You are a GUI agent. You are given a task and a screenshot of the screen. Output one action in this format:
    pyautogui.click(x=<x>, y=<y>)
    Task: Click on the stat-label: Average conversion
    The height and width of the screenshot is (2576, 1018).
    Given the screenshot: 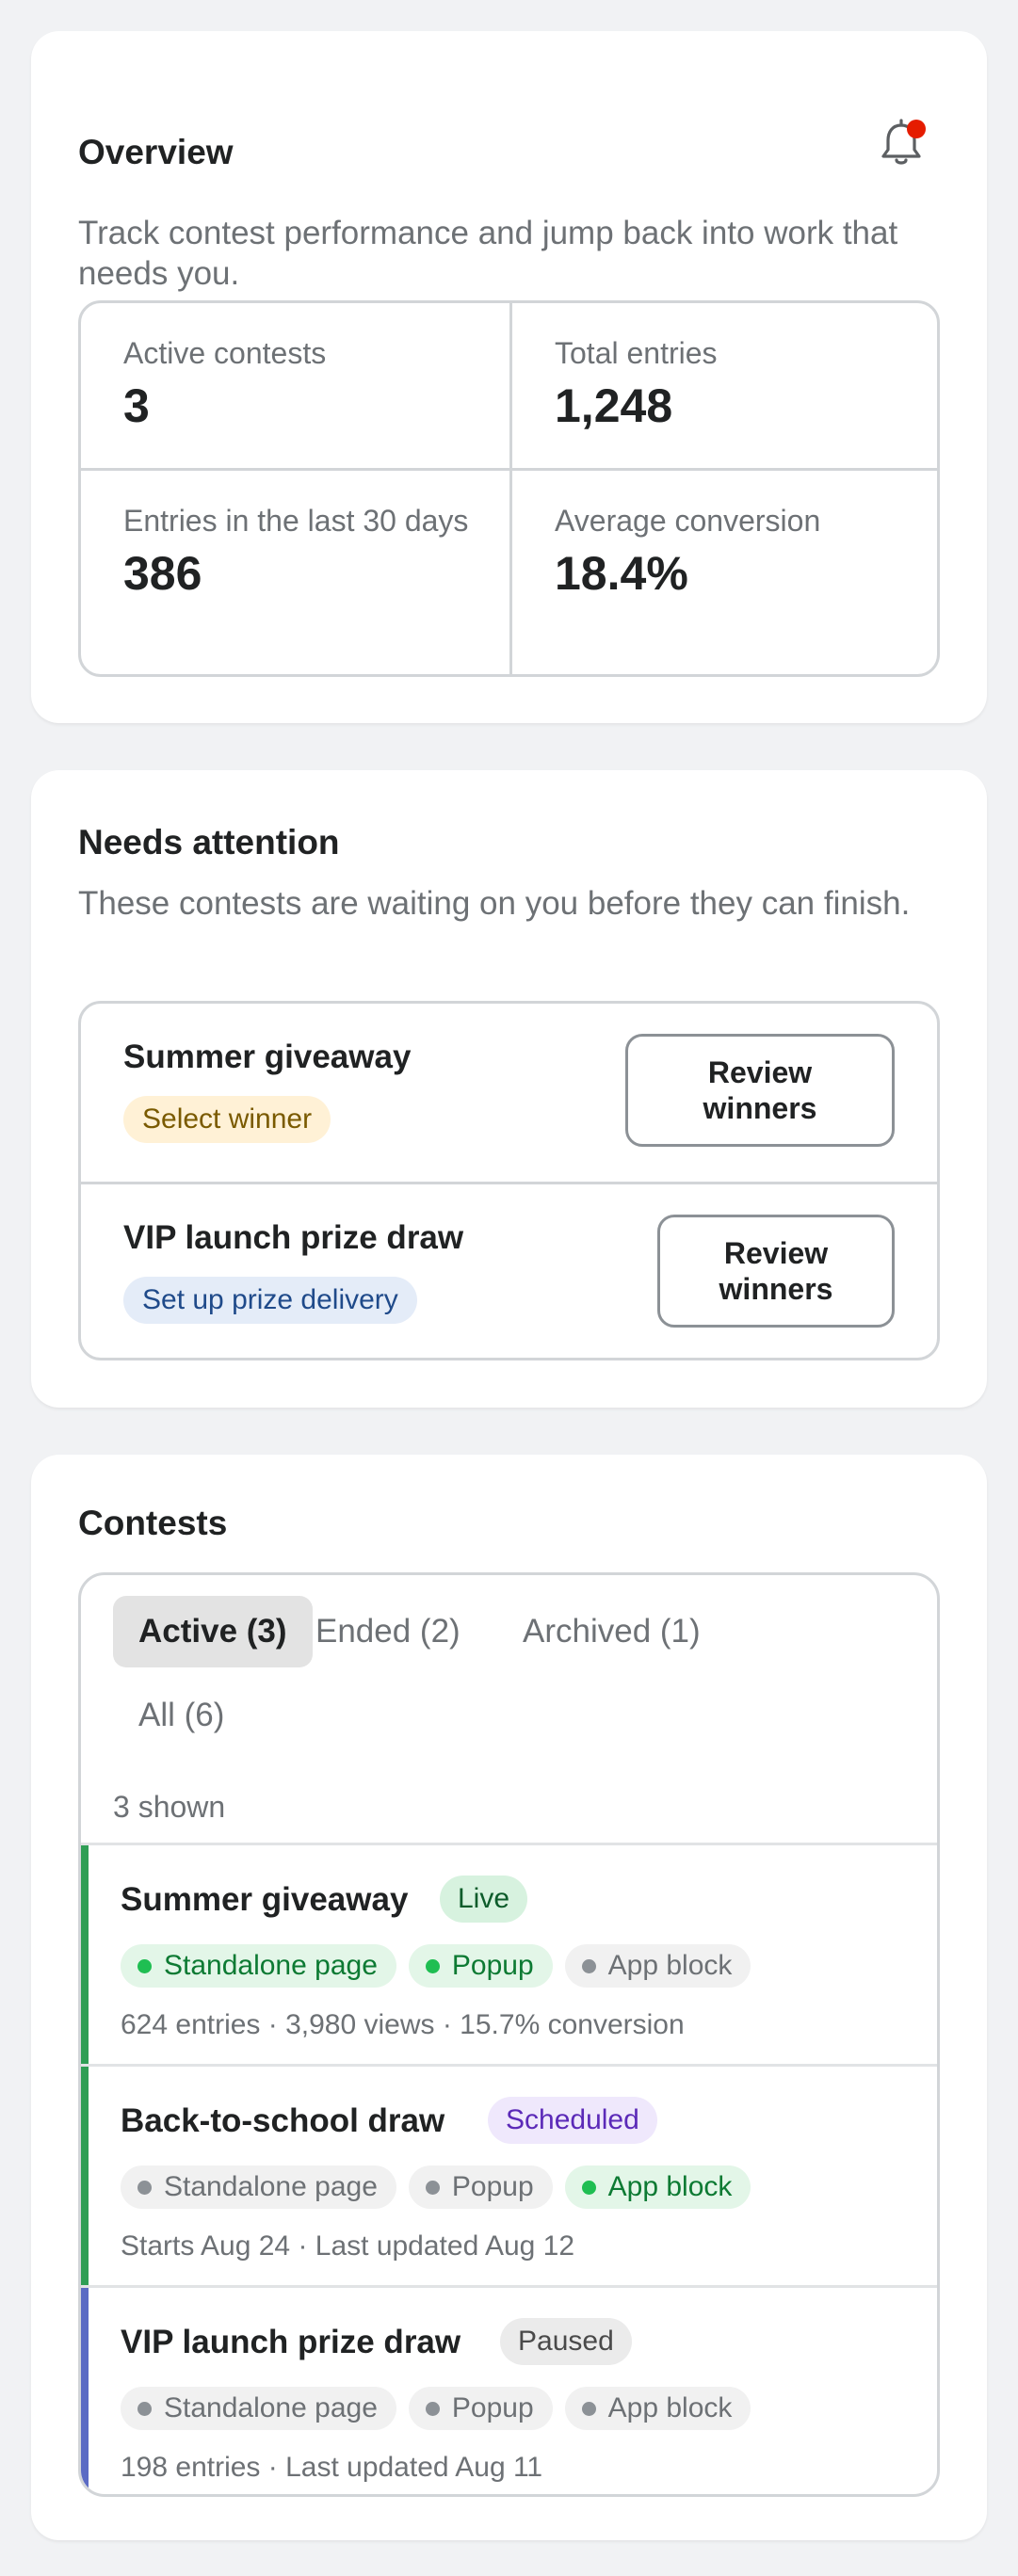 What is the action you would take?
    pyautogui.click(x=688, y=521)
    